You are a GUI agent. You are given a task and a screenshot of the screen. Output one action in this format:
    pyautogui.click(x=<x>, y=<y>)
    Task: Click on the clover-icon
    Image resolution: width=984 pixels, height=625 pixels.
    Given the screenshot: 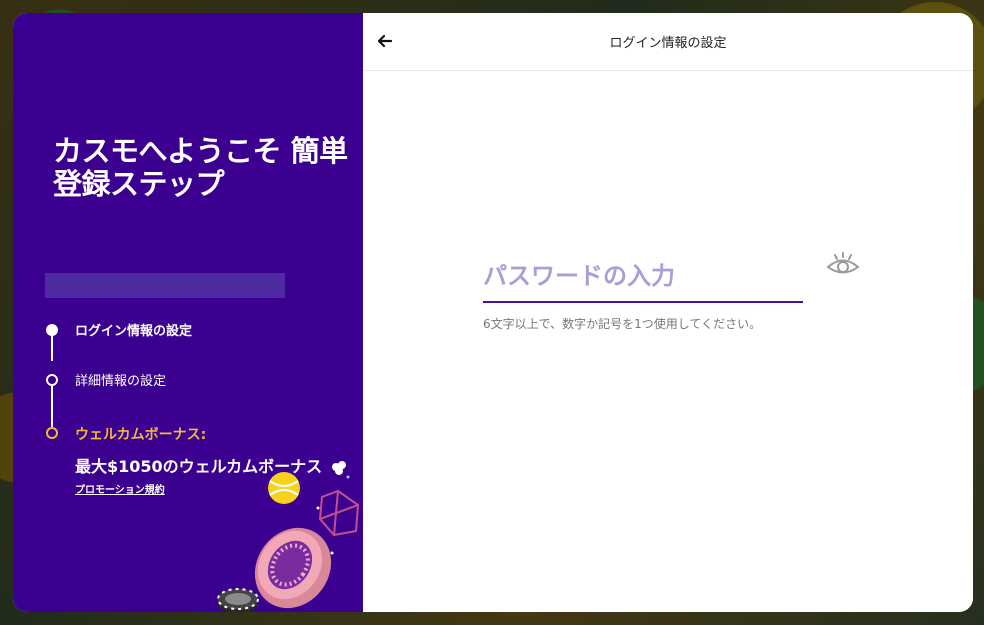 What is the action you would take?
    pyautogui.click(x=339, y=468)
    